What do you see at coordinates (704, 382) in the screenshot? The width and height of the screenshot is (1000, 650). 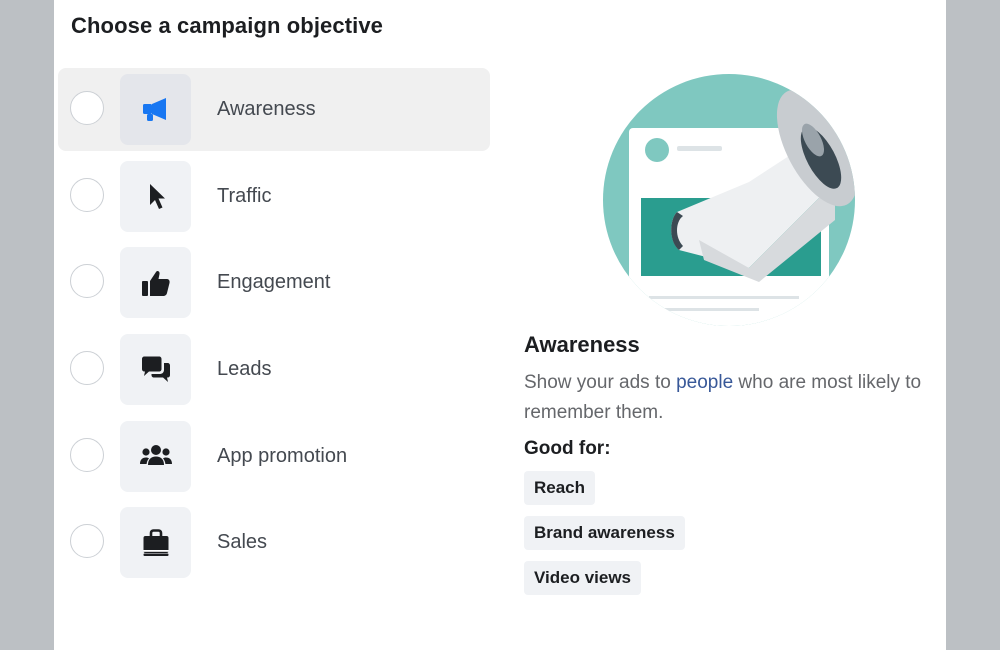 I see `people-link: people` at bounding box center [704, 382].